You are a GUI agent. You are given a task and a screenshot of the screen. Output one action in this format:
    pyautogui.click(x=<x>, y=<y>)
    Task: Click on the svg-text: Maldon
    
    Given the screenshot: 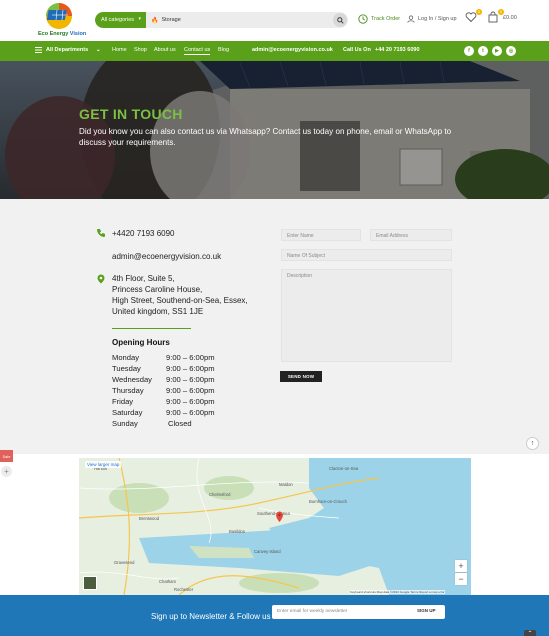 What is the action you would take?
    pyautogui.click(x=286, y=484)
    